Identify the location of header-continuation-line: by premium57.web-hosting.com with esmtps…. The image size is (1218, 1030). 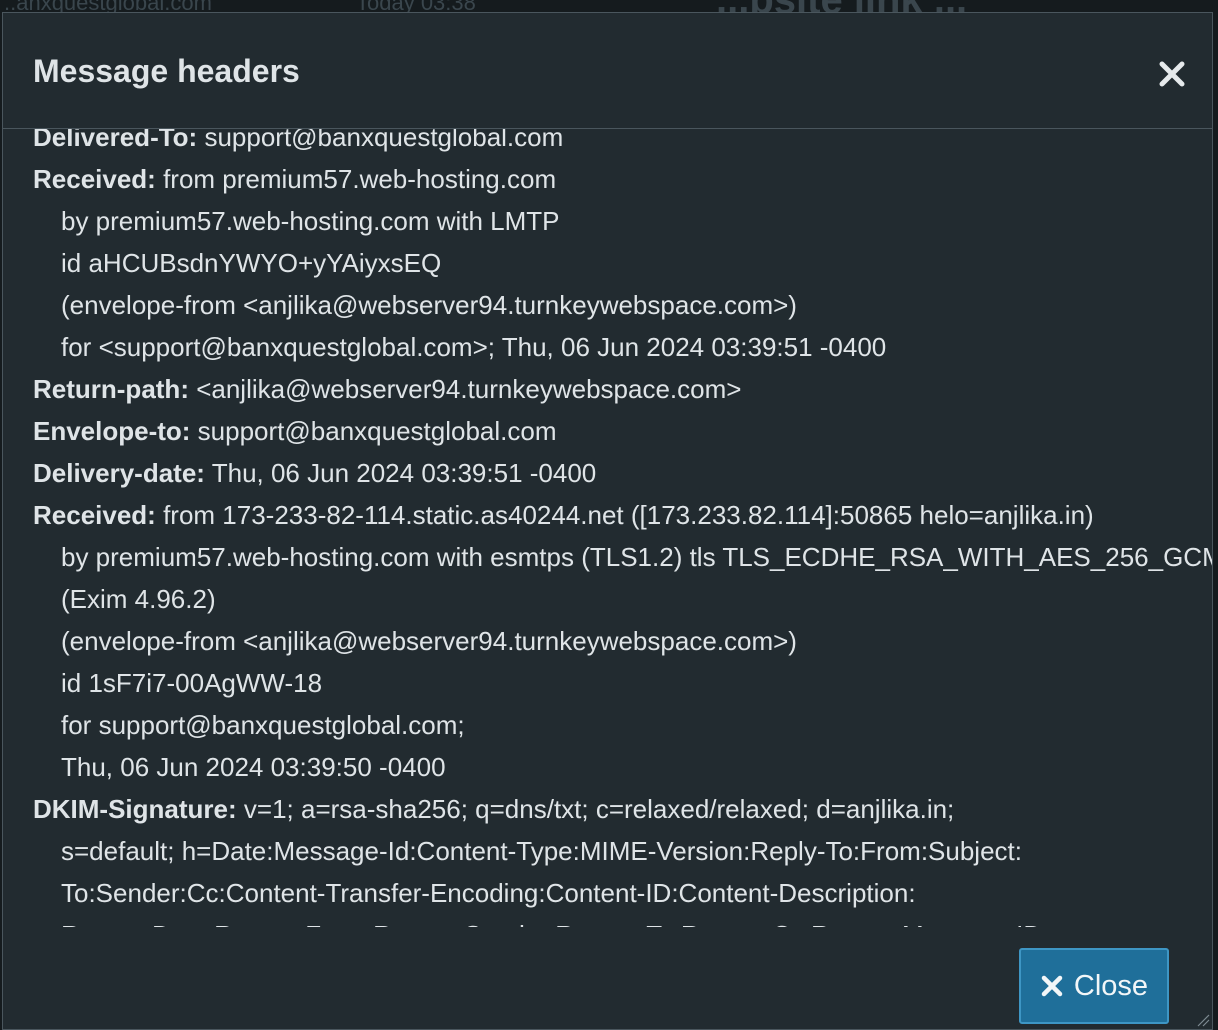
(622, 557).